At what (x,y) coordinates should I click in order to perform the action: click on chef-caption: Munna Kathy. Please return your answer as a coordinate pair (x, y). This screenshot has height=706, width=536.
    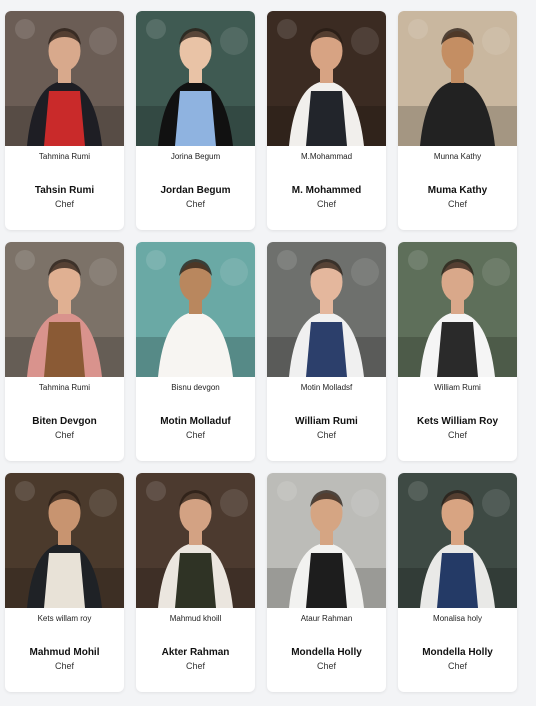
    Looking at the image, I should click on (457, 156).